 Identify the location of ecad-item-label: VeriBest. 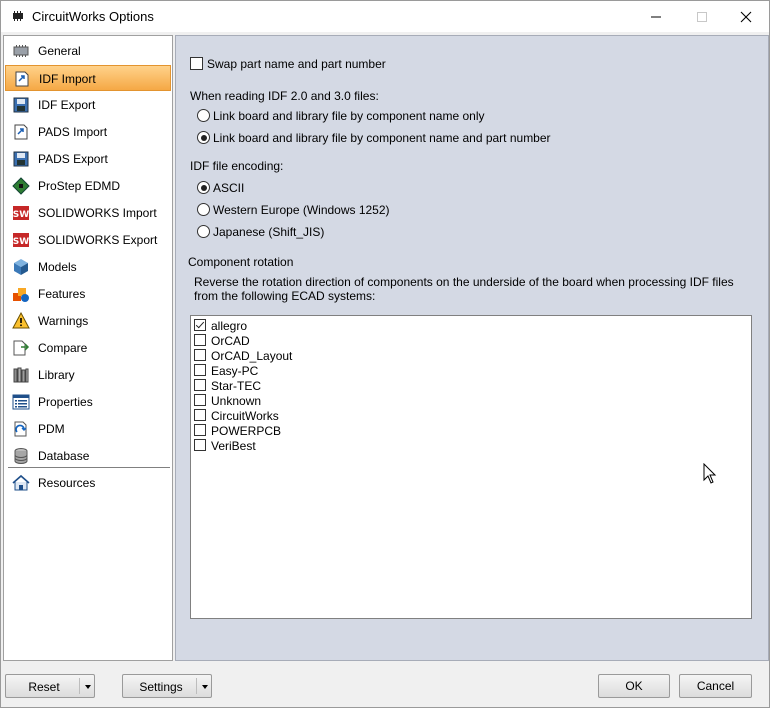
(233, 446).